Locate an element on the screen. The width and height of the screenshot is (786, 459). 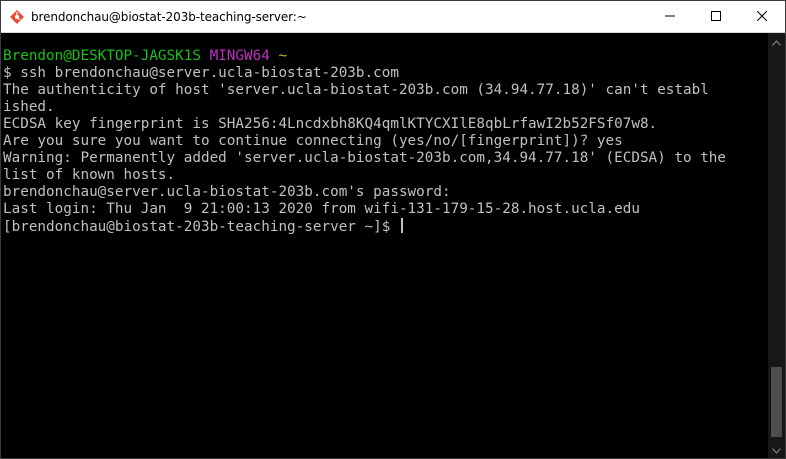
prompt-user-host: Brendon@DESKTOP-JAGSK1S is located at coordinates (102, 56).